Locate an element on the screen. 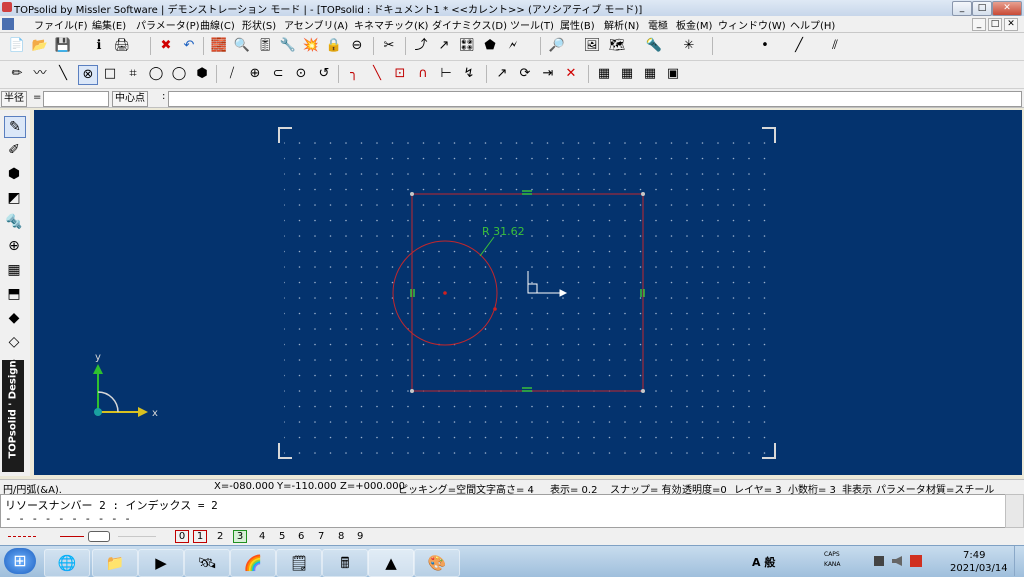  fillet-icon: ╮ is located at coordinates (354, 74).